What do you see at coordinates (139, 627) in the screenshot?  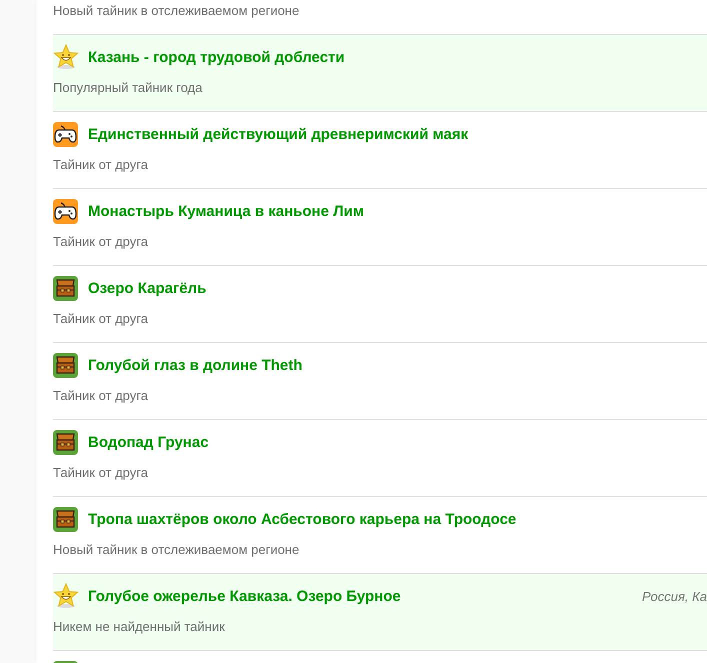 I see `event-description: Никем не найденный тайник` at bounding box center [139, 627].